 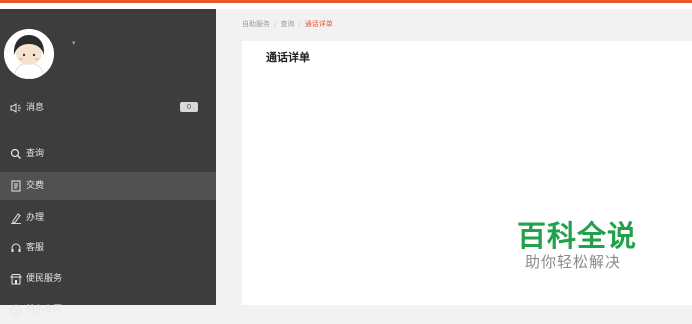 I want to click on sidebar-item-label: 便民服务, so click(x=44, y=279).